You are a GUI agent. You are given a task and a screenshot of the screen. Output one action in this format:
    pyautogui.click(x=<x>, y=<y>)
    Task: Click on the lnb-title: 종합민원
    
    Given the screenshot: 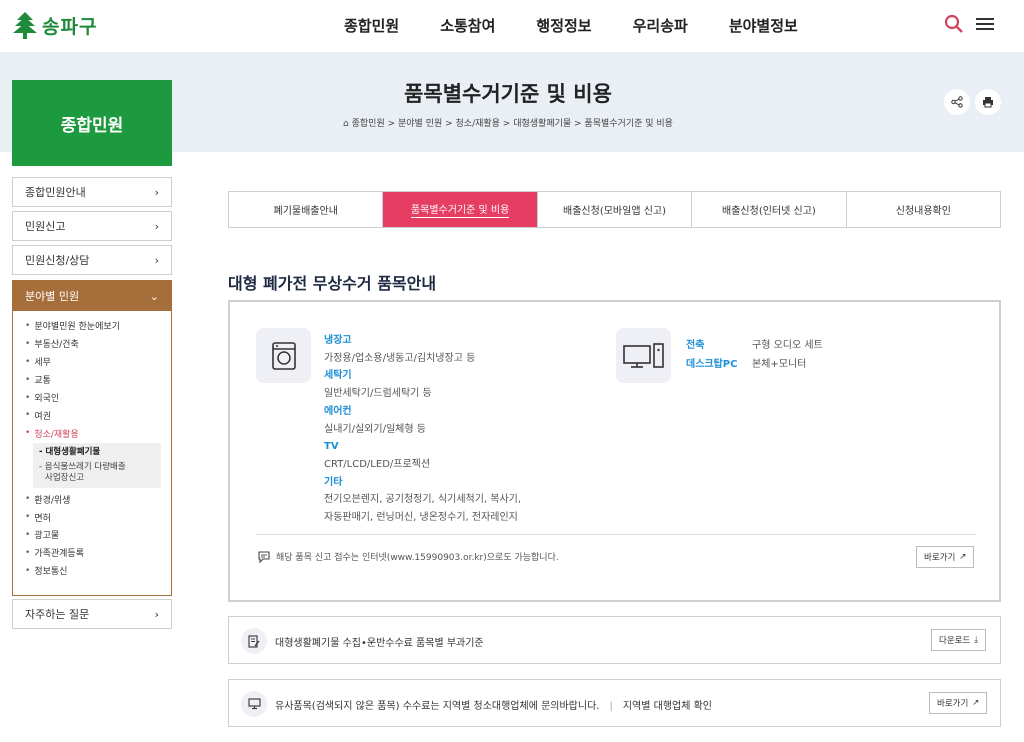 What is the action you would take?
    pyautogui.click(x=92, y=123)
    